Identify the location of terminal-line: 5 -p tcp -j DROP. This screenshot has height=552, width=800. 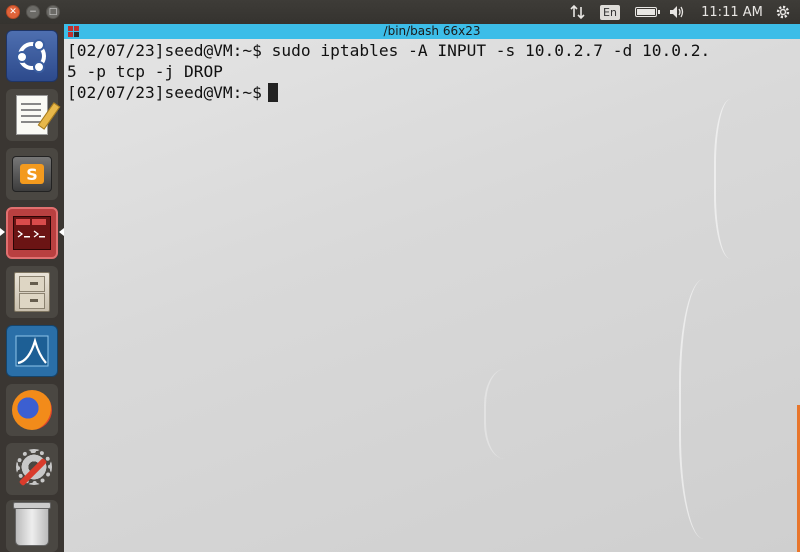
(145, 71).